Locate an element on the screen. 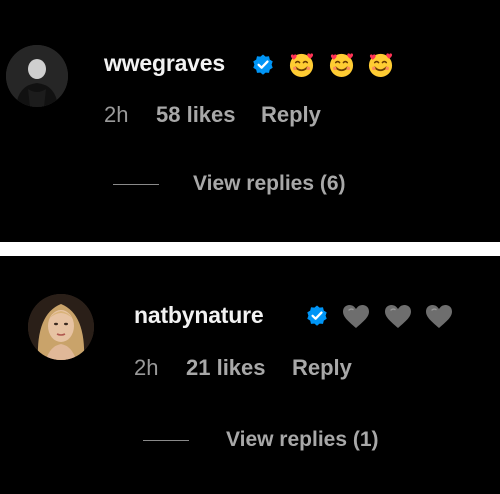  likes-count: 58 likes is located at coordinates (196, 115).